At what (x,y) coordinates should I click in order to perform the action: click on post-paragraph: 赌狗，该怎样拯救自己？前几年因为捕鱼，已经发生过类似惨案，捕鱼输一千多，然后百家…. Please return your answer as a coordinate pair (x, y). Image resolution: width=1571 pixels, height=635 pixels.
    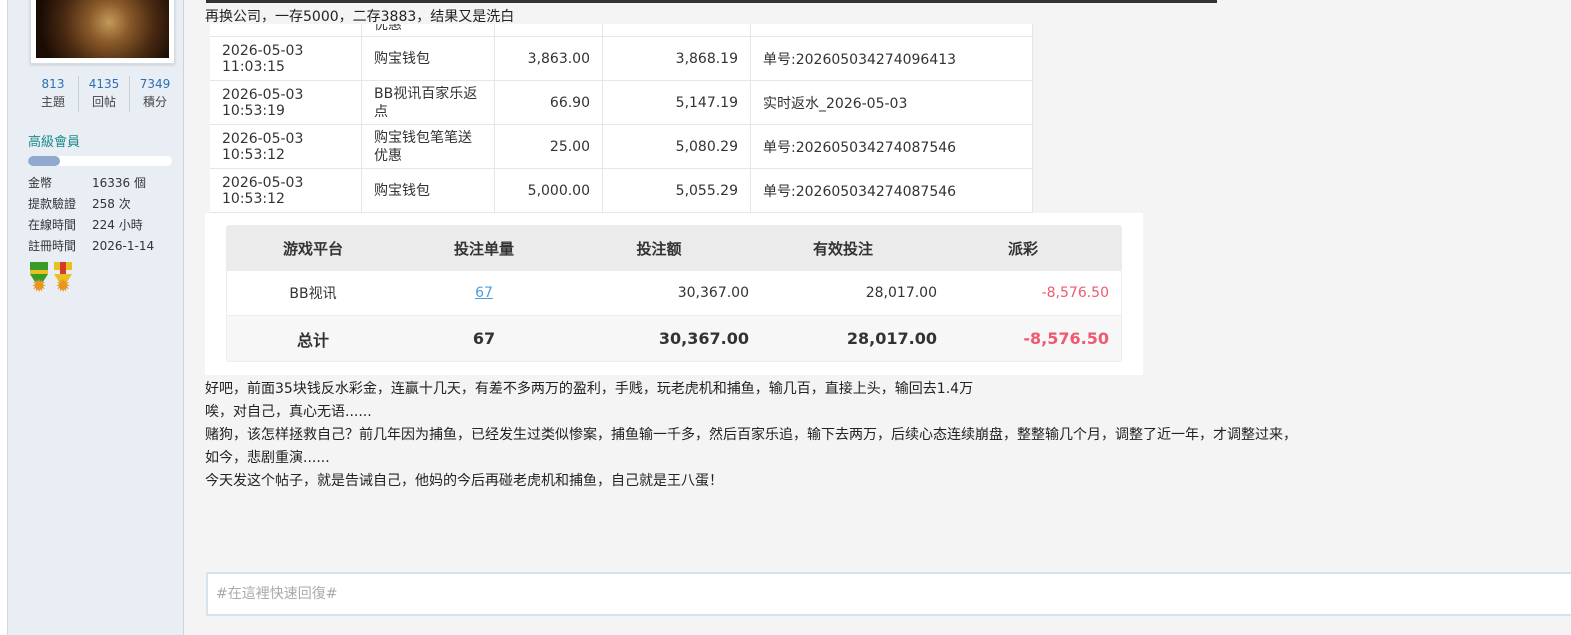
    Looking at the image, I should click on (751, 435).